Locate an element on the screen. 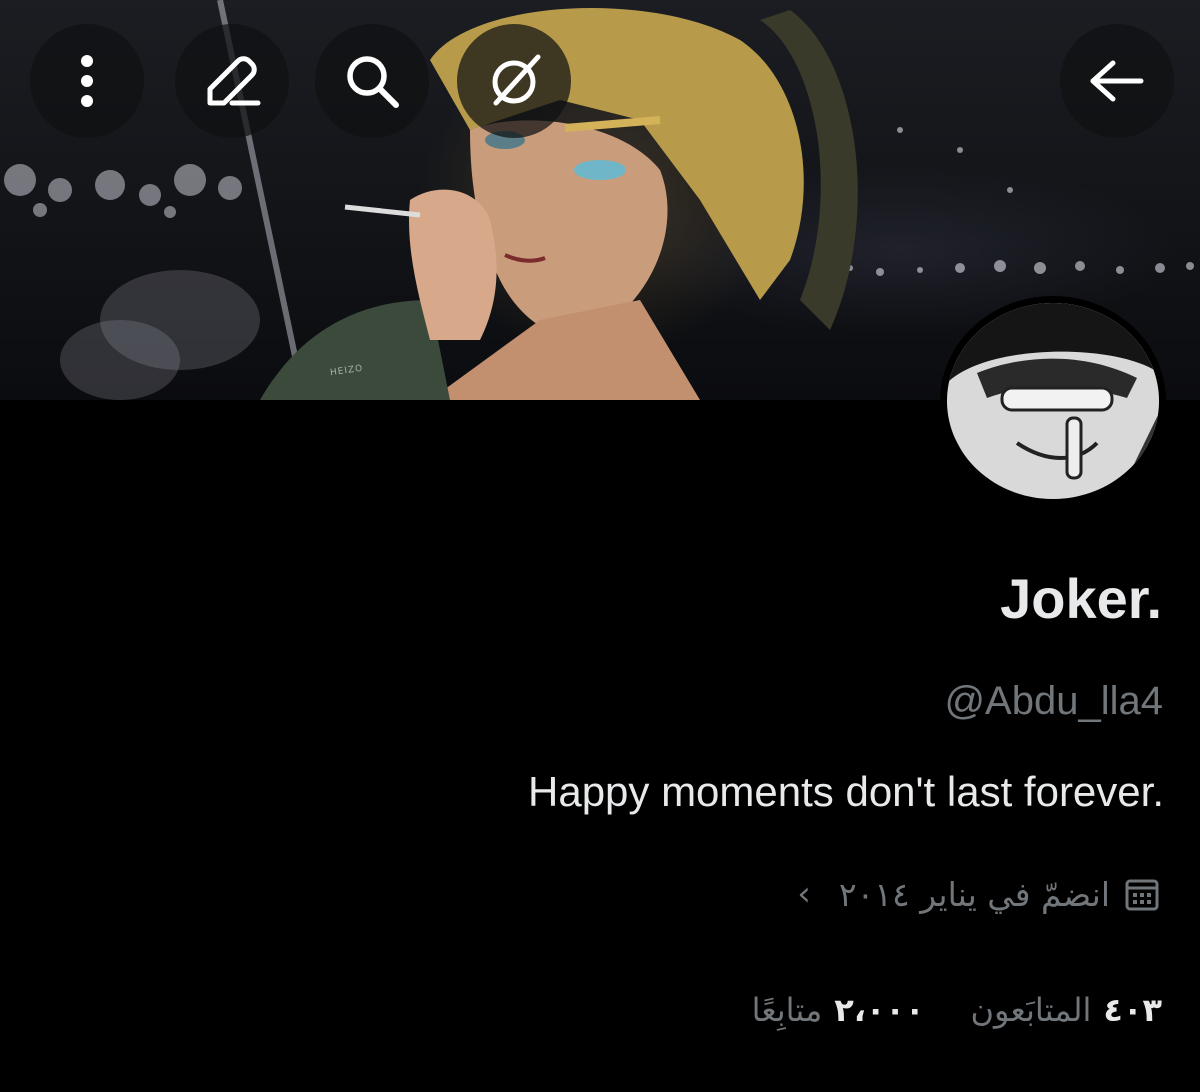 The height and width of the screenshot is (1092, 1200). avatar-image is located at coordinates (1053, 401).